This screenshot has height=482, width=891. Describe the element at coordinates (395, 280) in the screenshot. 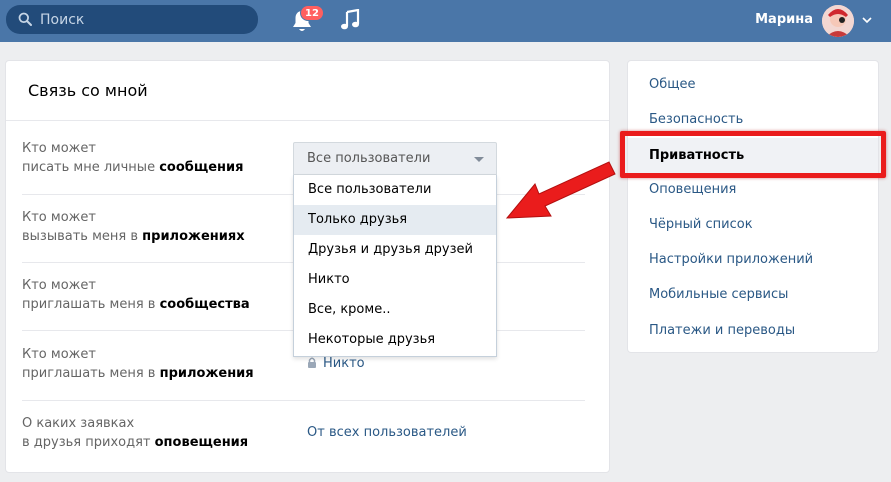

I see `dropdown-option-nobody: Никто` at that location.